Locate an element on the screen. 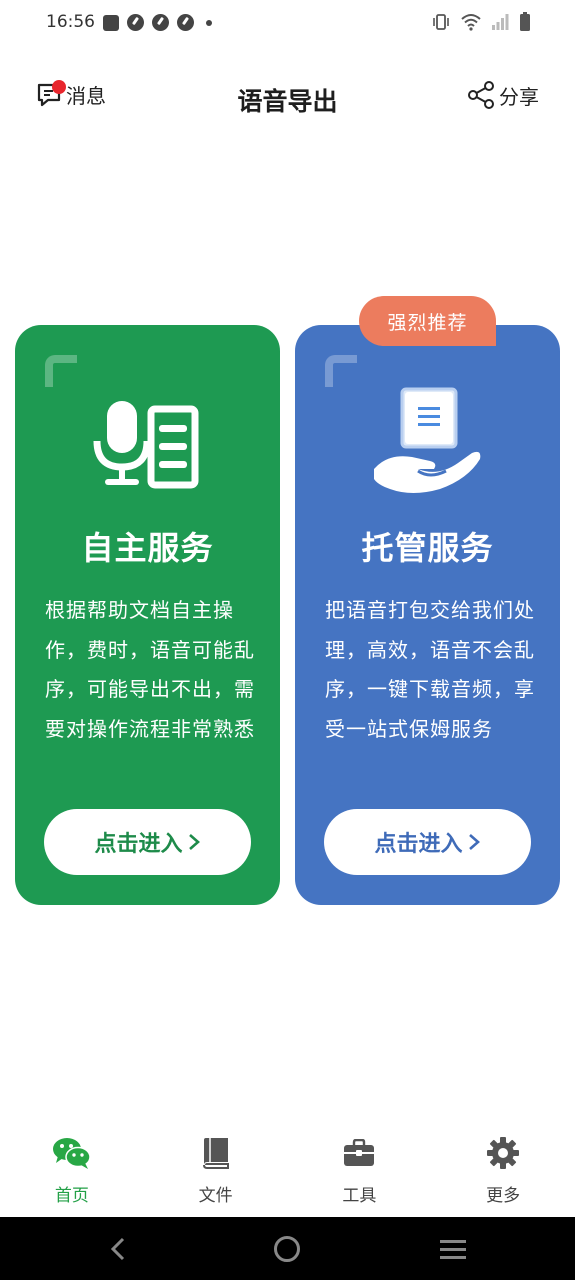 Image resolution: width=575 pixels, height=1280 pixels. hand-document-icon is located at coordinates (426, 440).